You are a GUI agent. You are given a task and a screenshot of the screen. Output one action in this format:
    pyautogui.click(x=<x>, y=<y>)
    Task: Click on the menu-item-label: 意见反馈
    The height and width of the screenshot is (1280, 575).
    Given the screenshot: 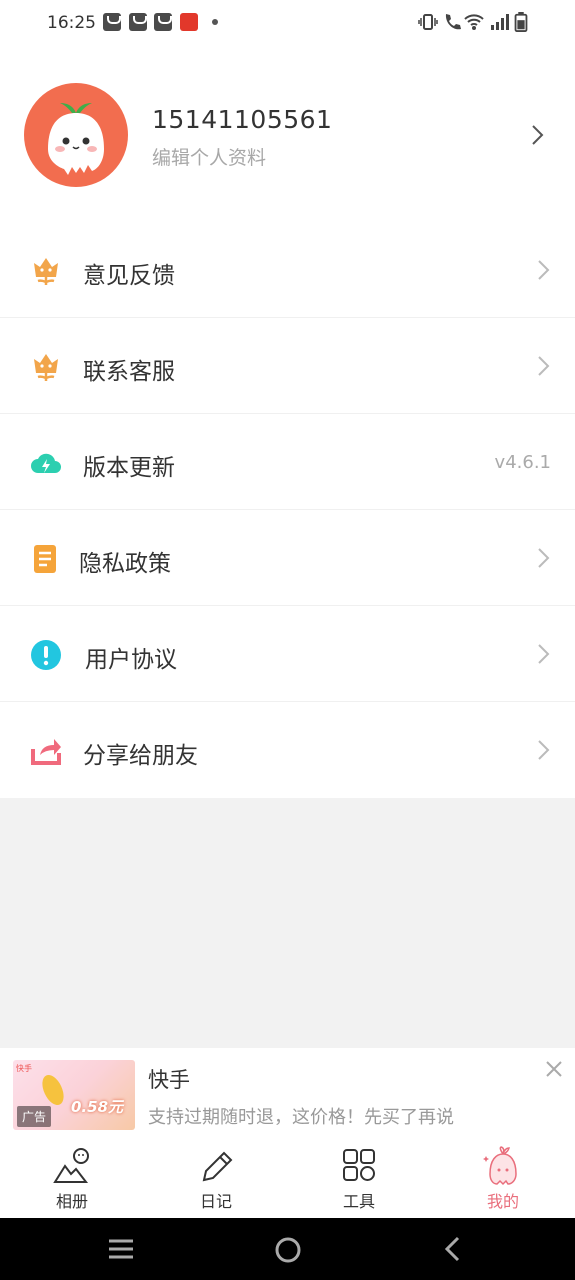 What is the action you would take?
    pyautogui.click(x=129, y=276)
    